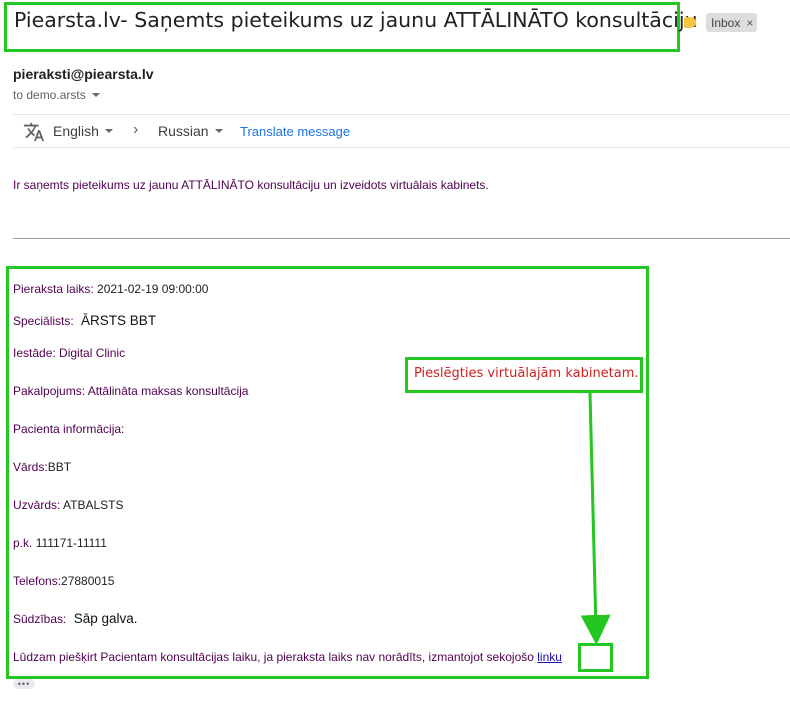 The width and height of the screenshot is (790, 714). I want to click on annotation-arrow, so click(595, 518).